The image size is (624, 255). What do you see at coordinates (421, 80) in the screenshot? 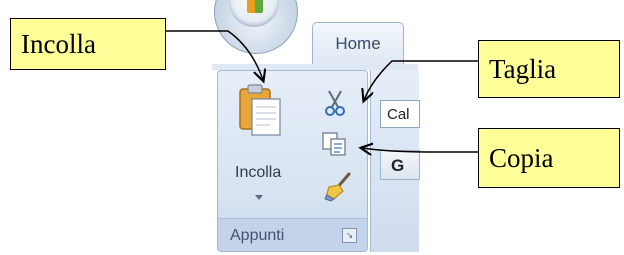
I see `arrow-cut` at bounding box center [421, 80].